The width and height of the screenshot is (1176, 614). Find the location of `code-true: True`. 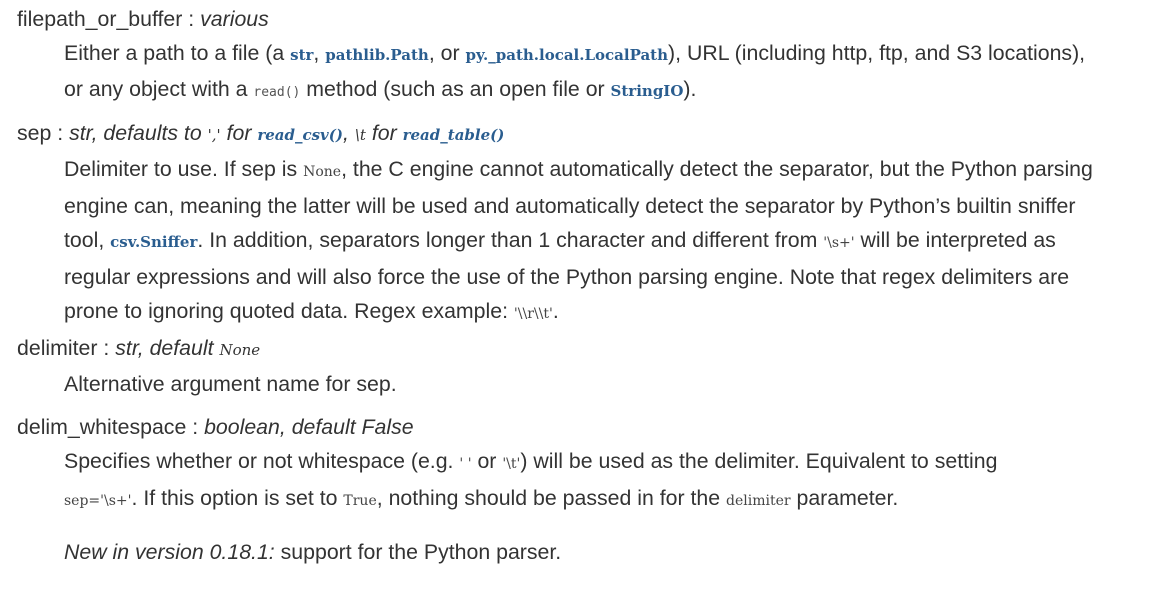

code-true: True is located at coordinates (360, 501).